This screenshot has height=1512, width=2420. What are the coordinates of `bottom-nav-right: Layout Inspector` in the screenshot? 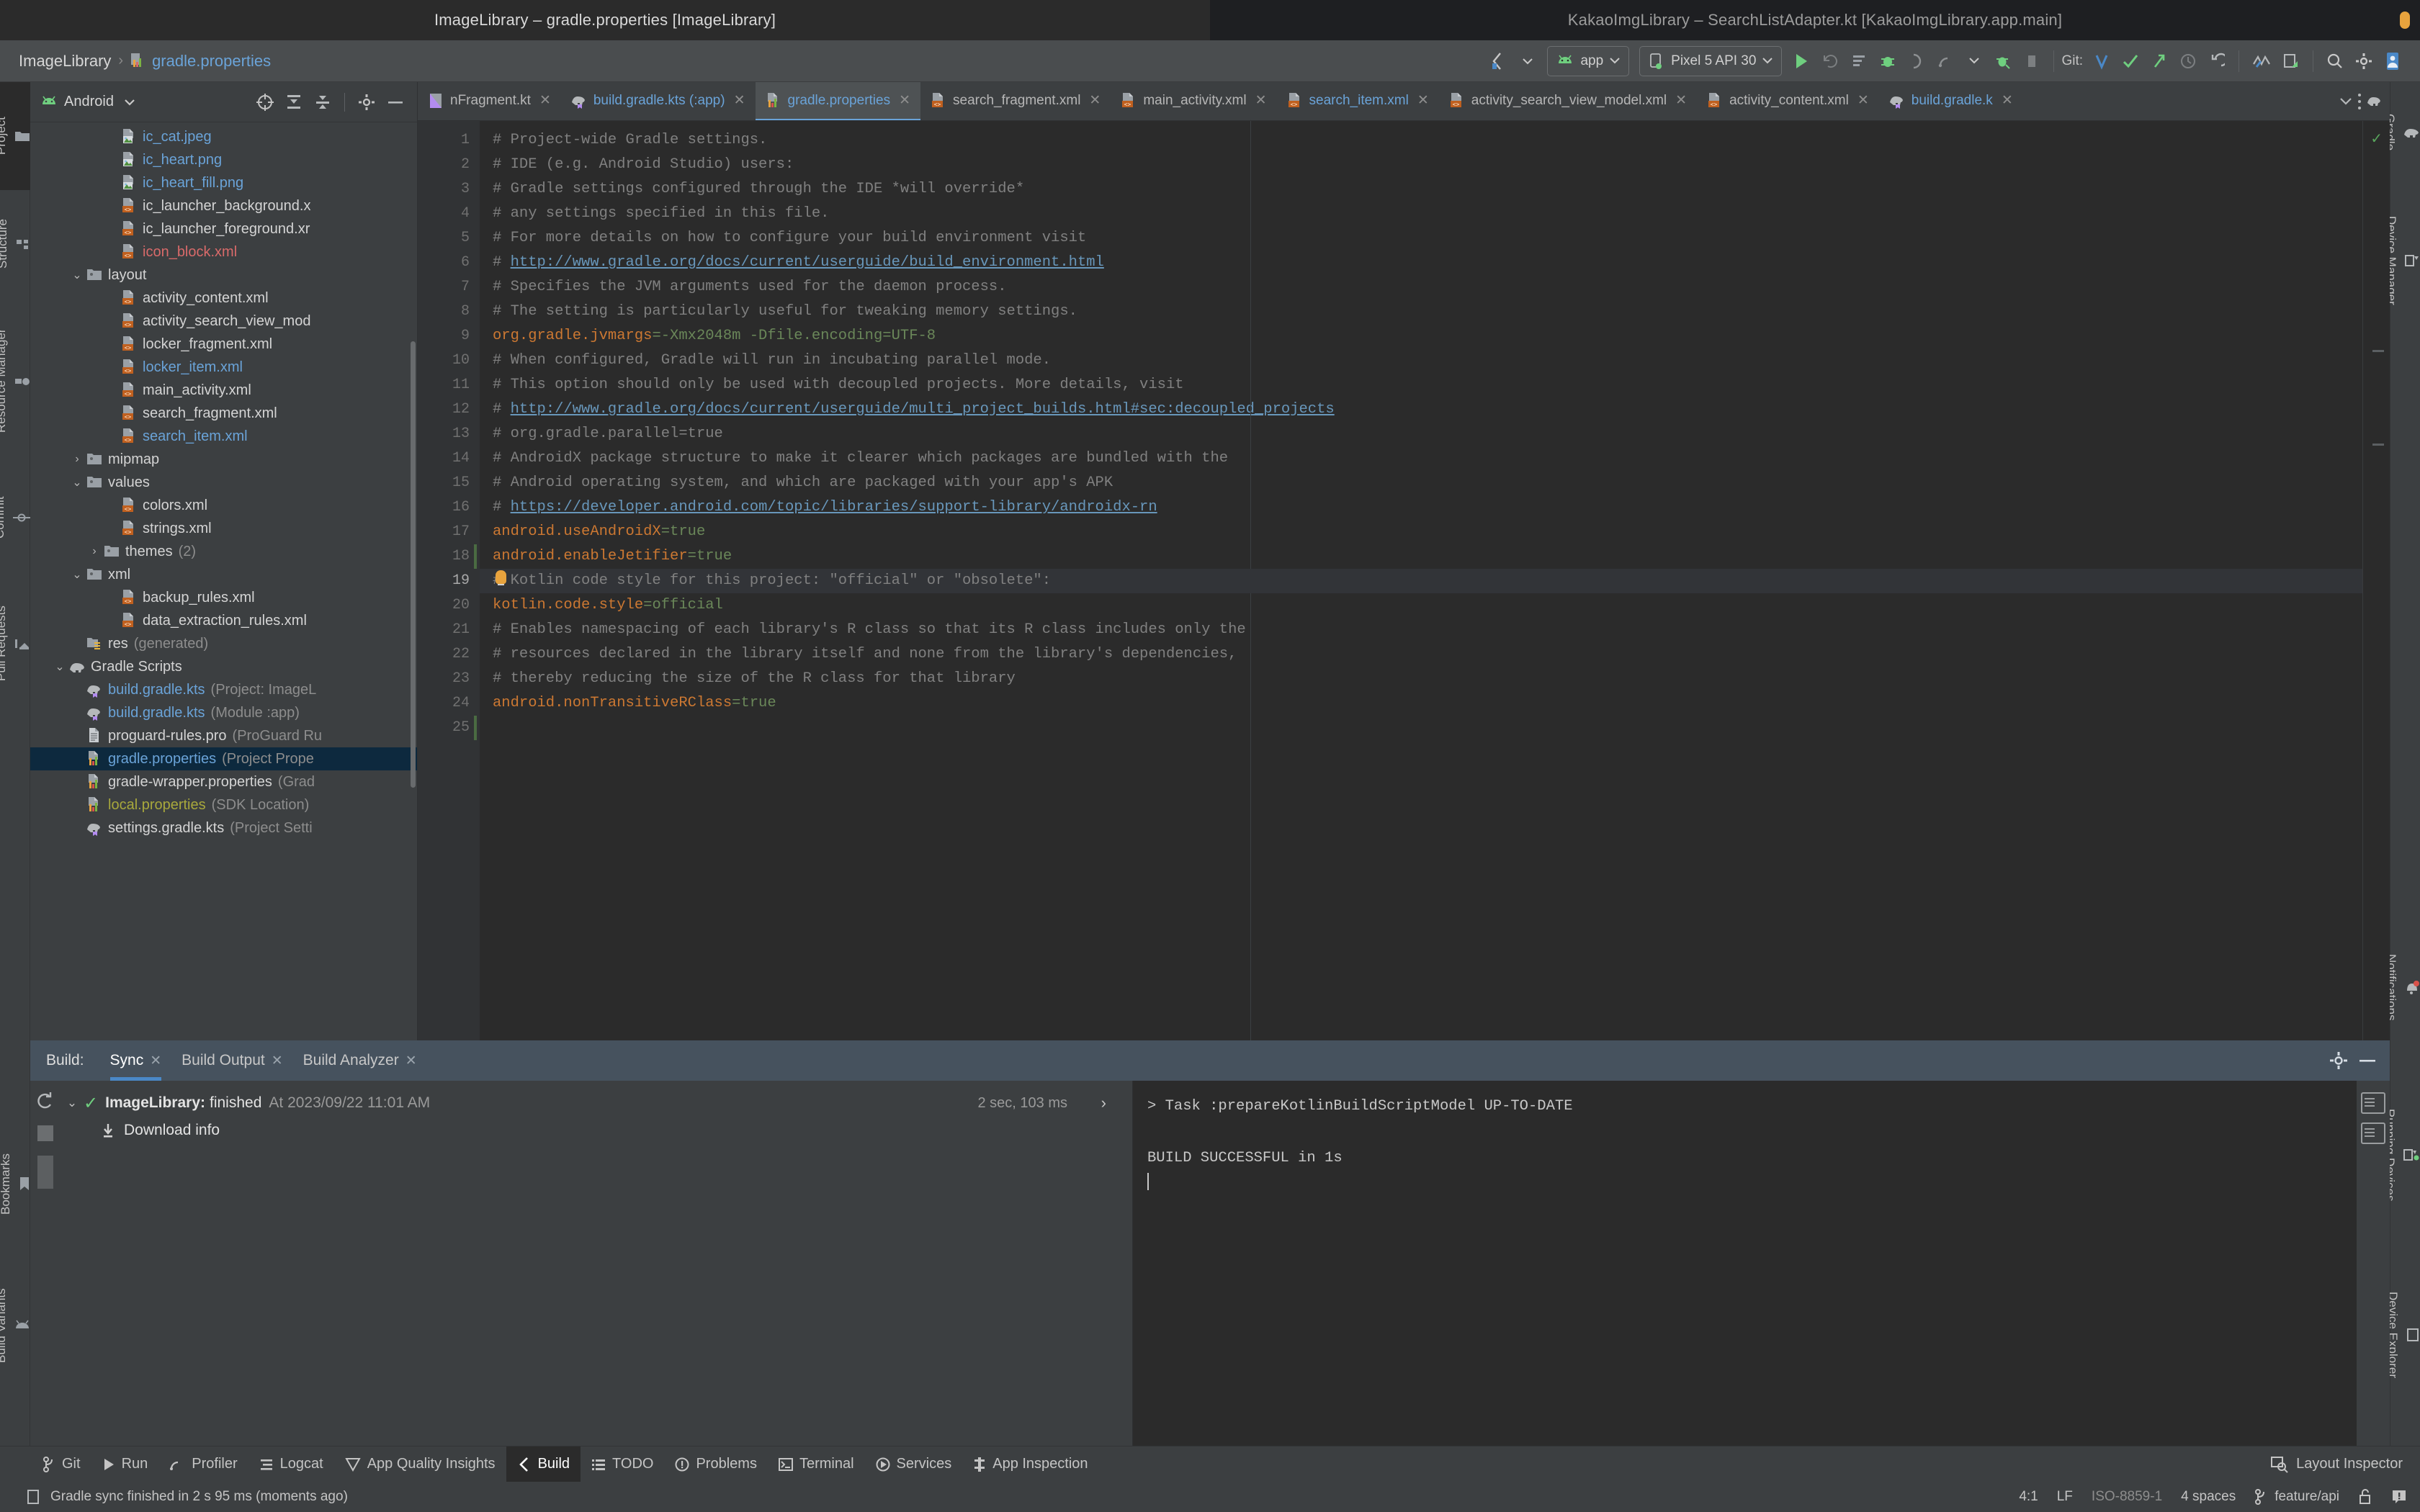 It's located at (2345, 1464).